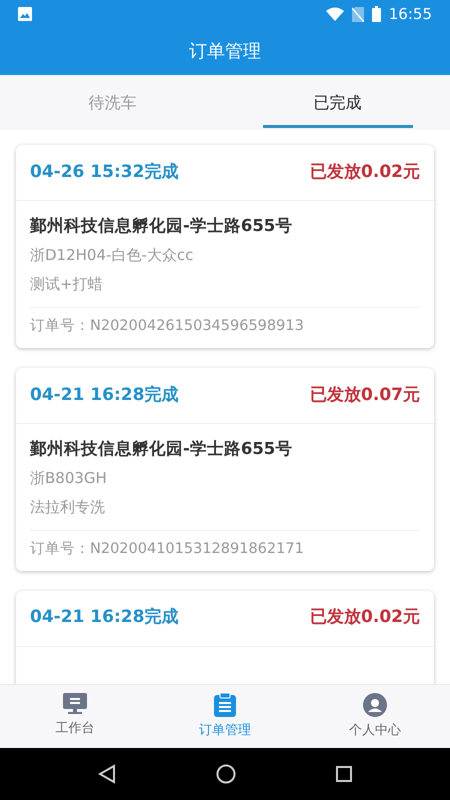  I want to click on tab: 已完成, so click(337, 102).